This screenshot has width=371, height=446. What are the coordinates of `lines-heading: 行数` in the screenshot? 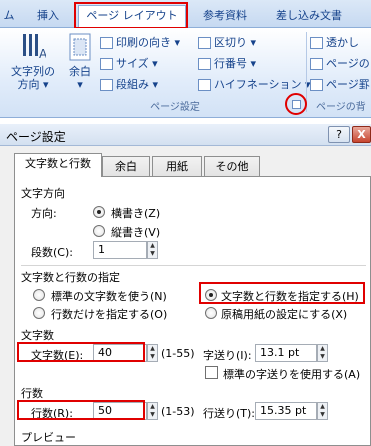 It's located at (32, 393).